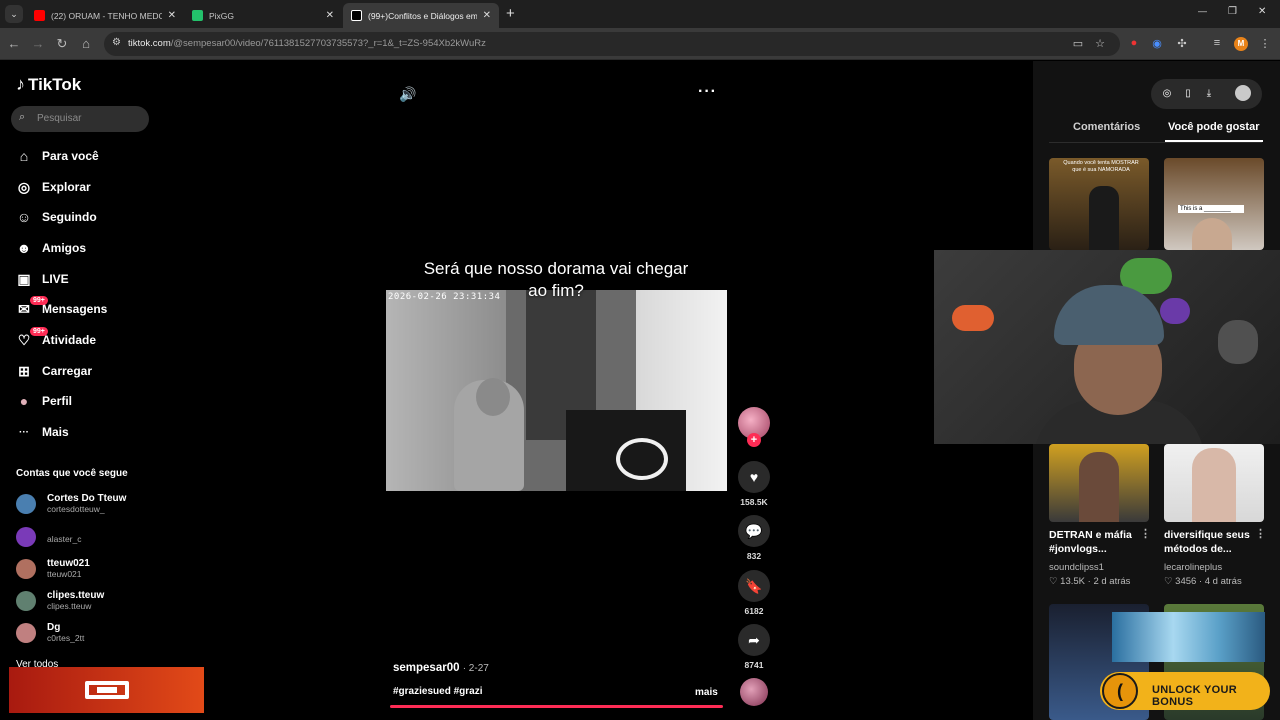 Image resolution: width=1280 pixels, height=720 pixels. Describe the element at coordinates (1213, 127) in the screenshot. I see `tab-you-may-like: Você pode gostar` at that location.